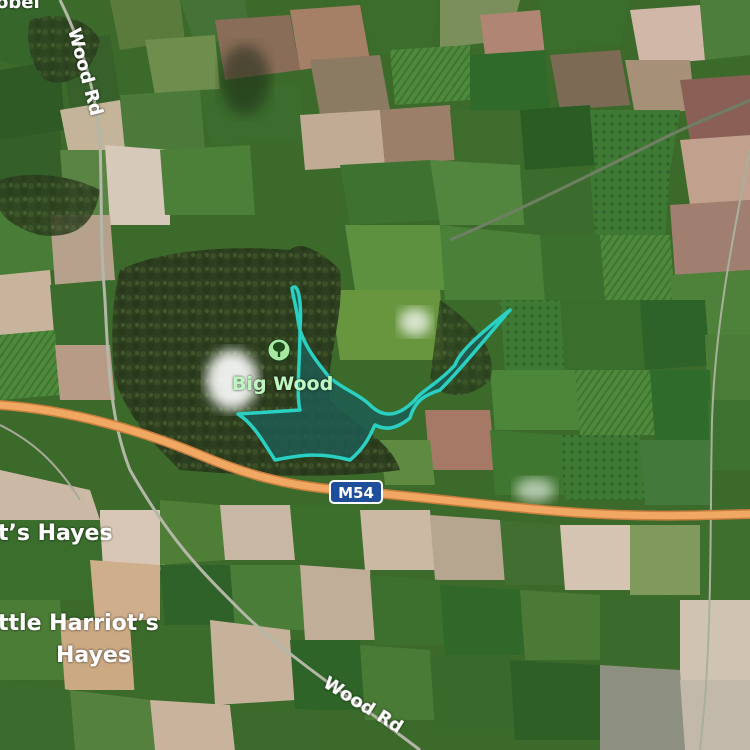 The image size is (750, 750). Describe the element at coordinates (279, 350) in the screenshot. I see `tree-icon` at that location.